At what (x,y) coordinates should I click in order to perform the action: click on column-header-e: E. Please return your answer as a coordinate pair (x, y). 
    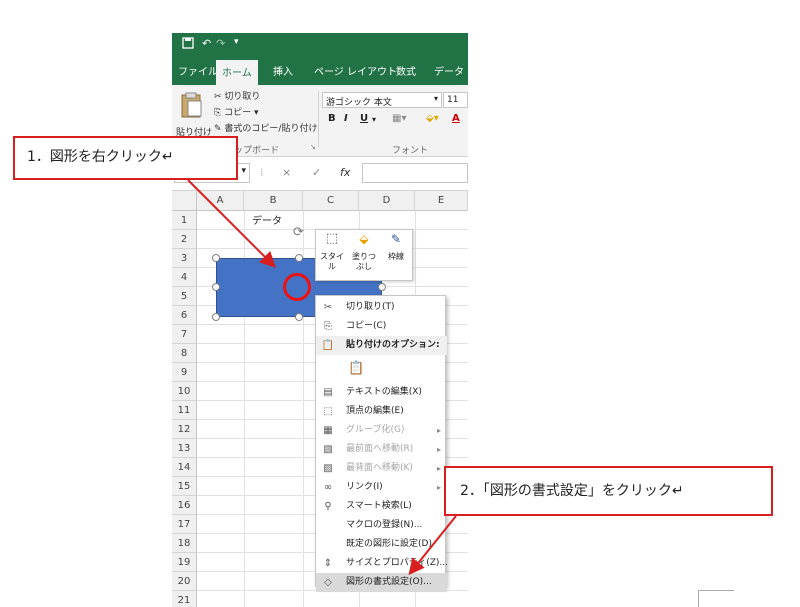
    Looking at the image, I should click on (441, 201).